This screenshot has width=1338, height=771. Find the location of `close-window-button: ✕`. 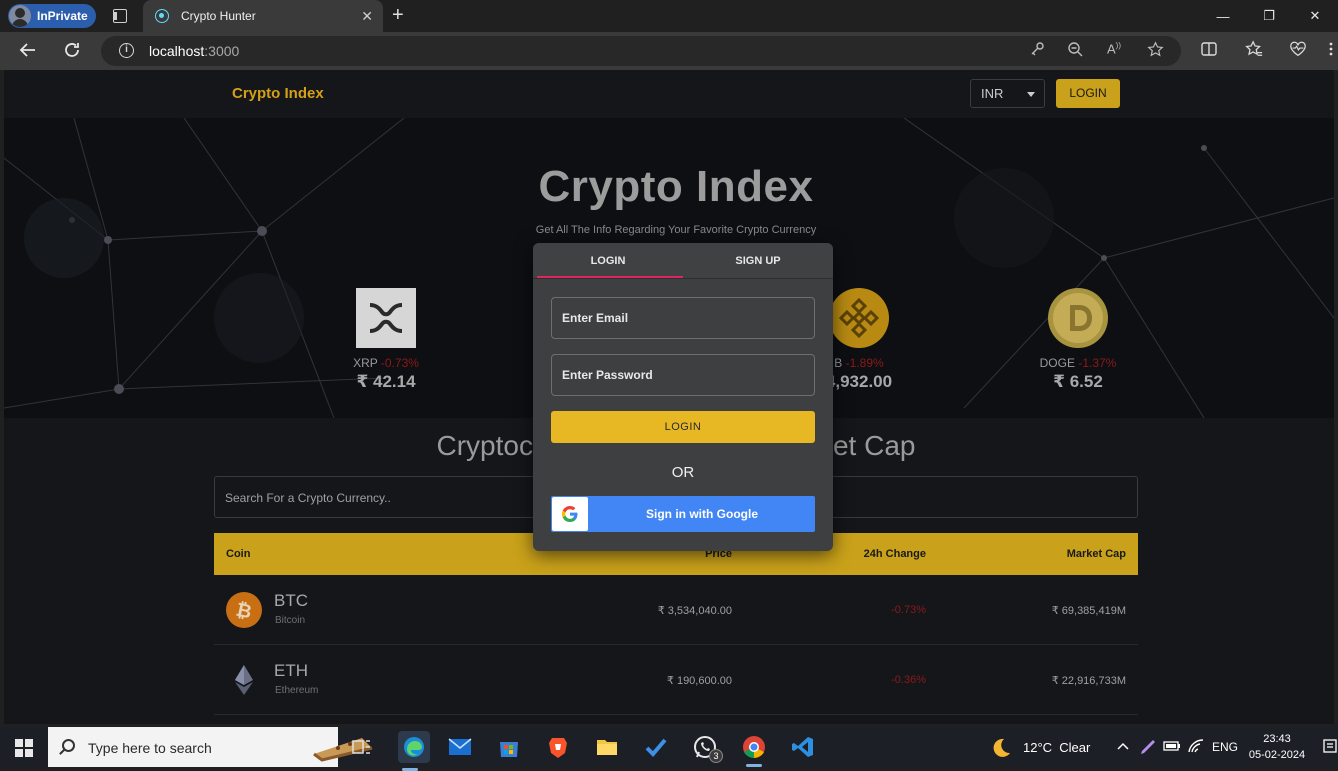

close-window-button: ✕ is located at coordinates (1315, 16).